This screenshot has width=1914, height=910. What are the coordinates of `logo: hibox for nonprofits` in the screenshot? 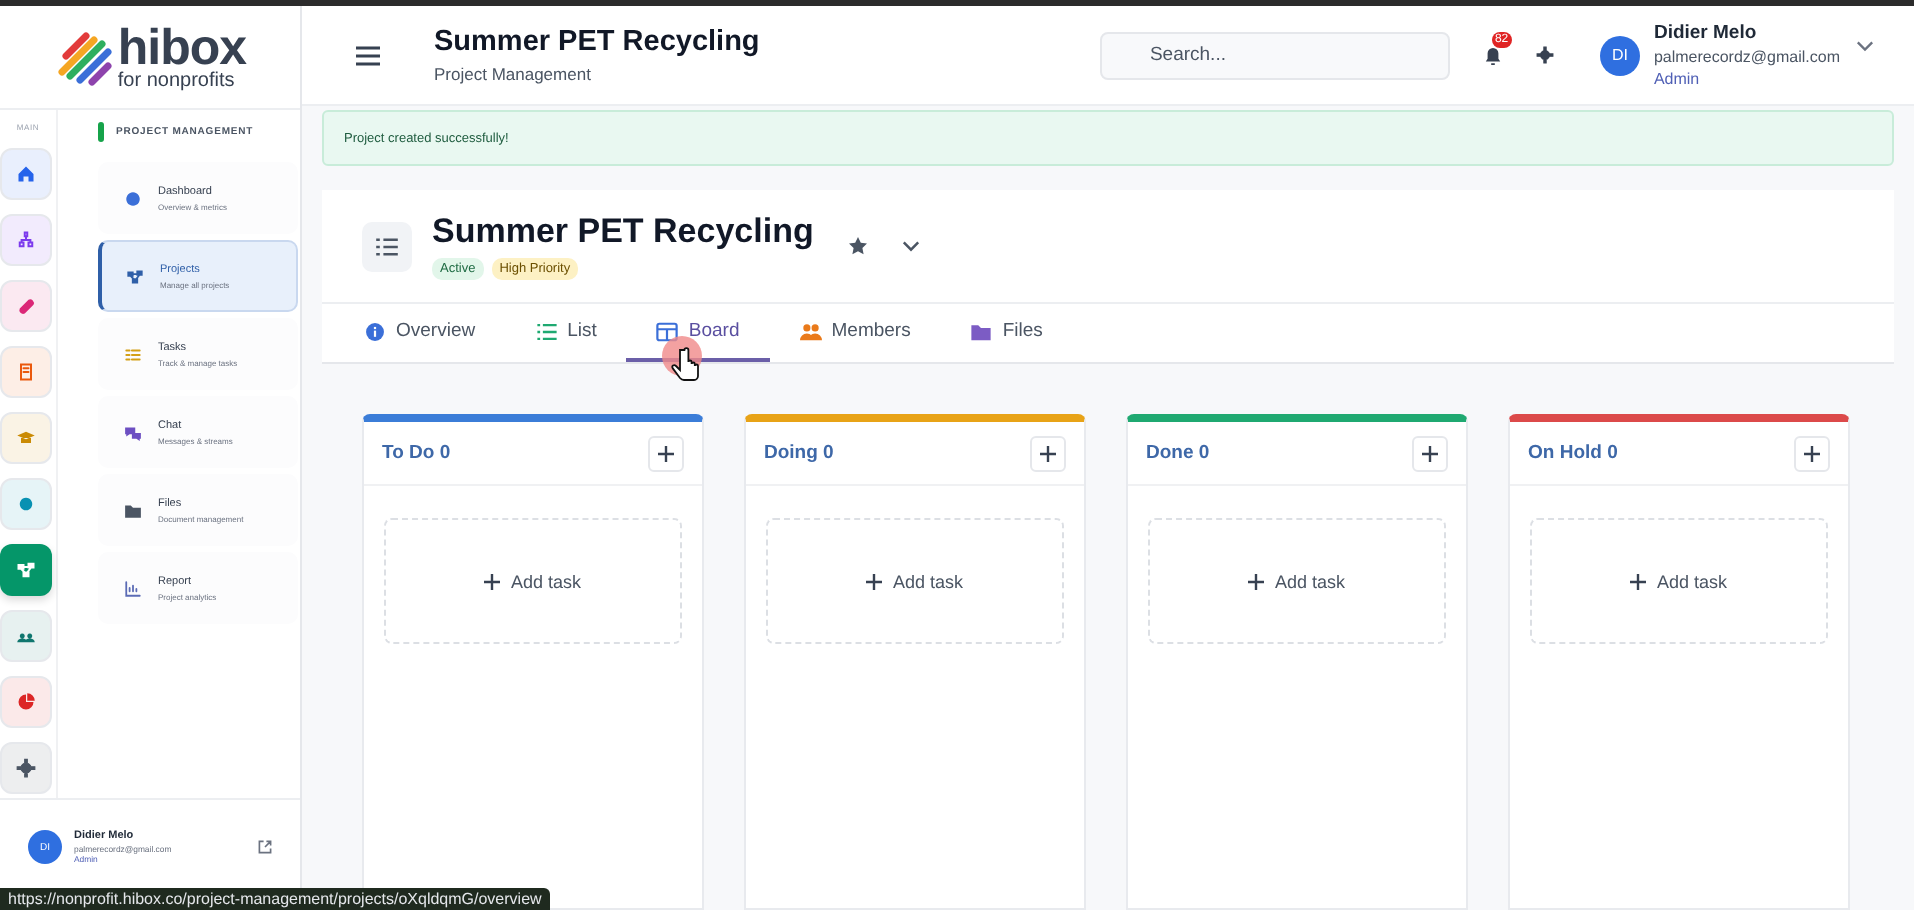 It's located at (150, 58).